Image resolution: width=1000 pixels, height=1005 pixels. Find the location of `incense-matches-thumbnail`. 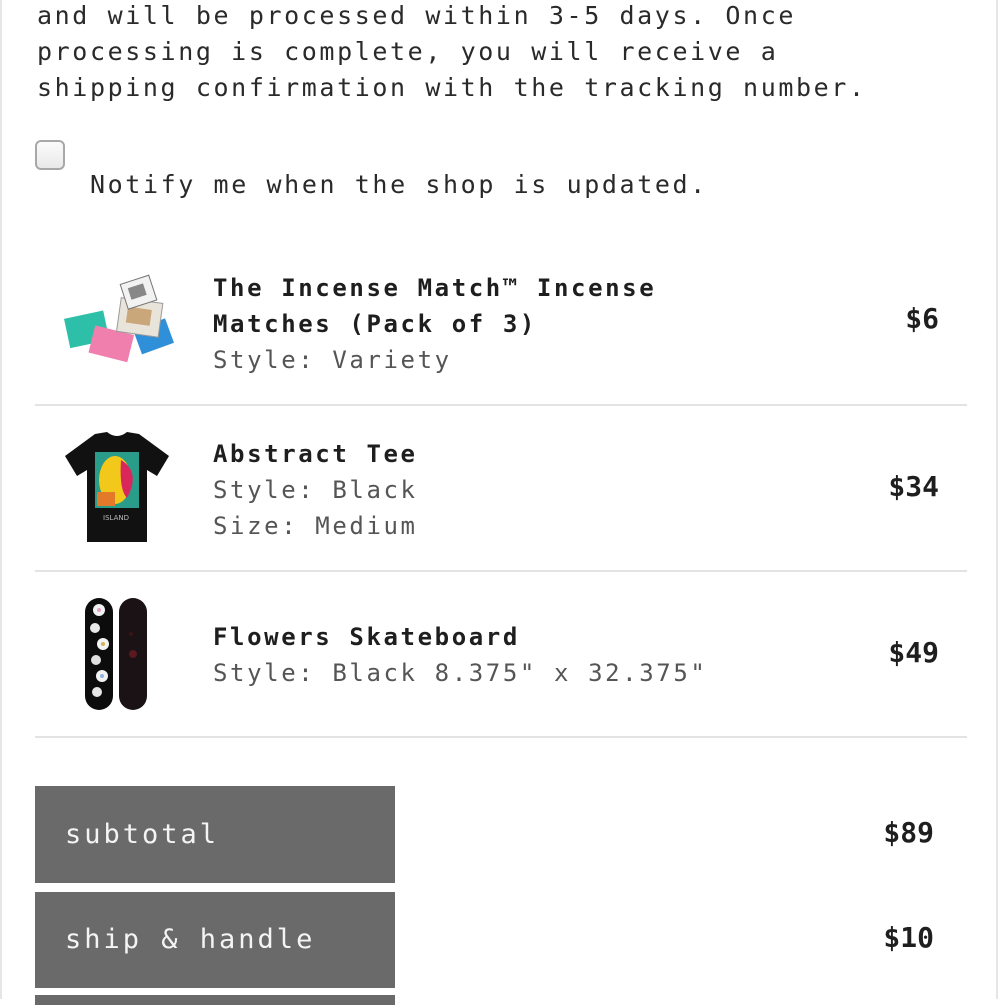

incense-matches-thumbnail is located at coordinates (117, 320).